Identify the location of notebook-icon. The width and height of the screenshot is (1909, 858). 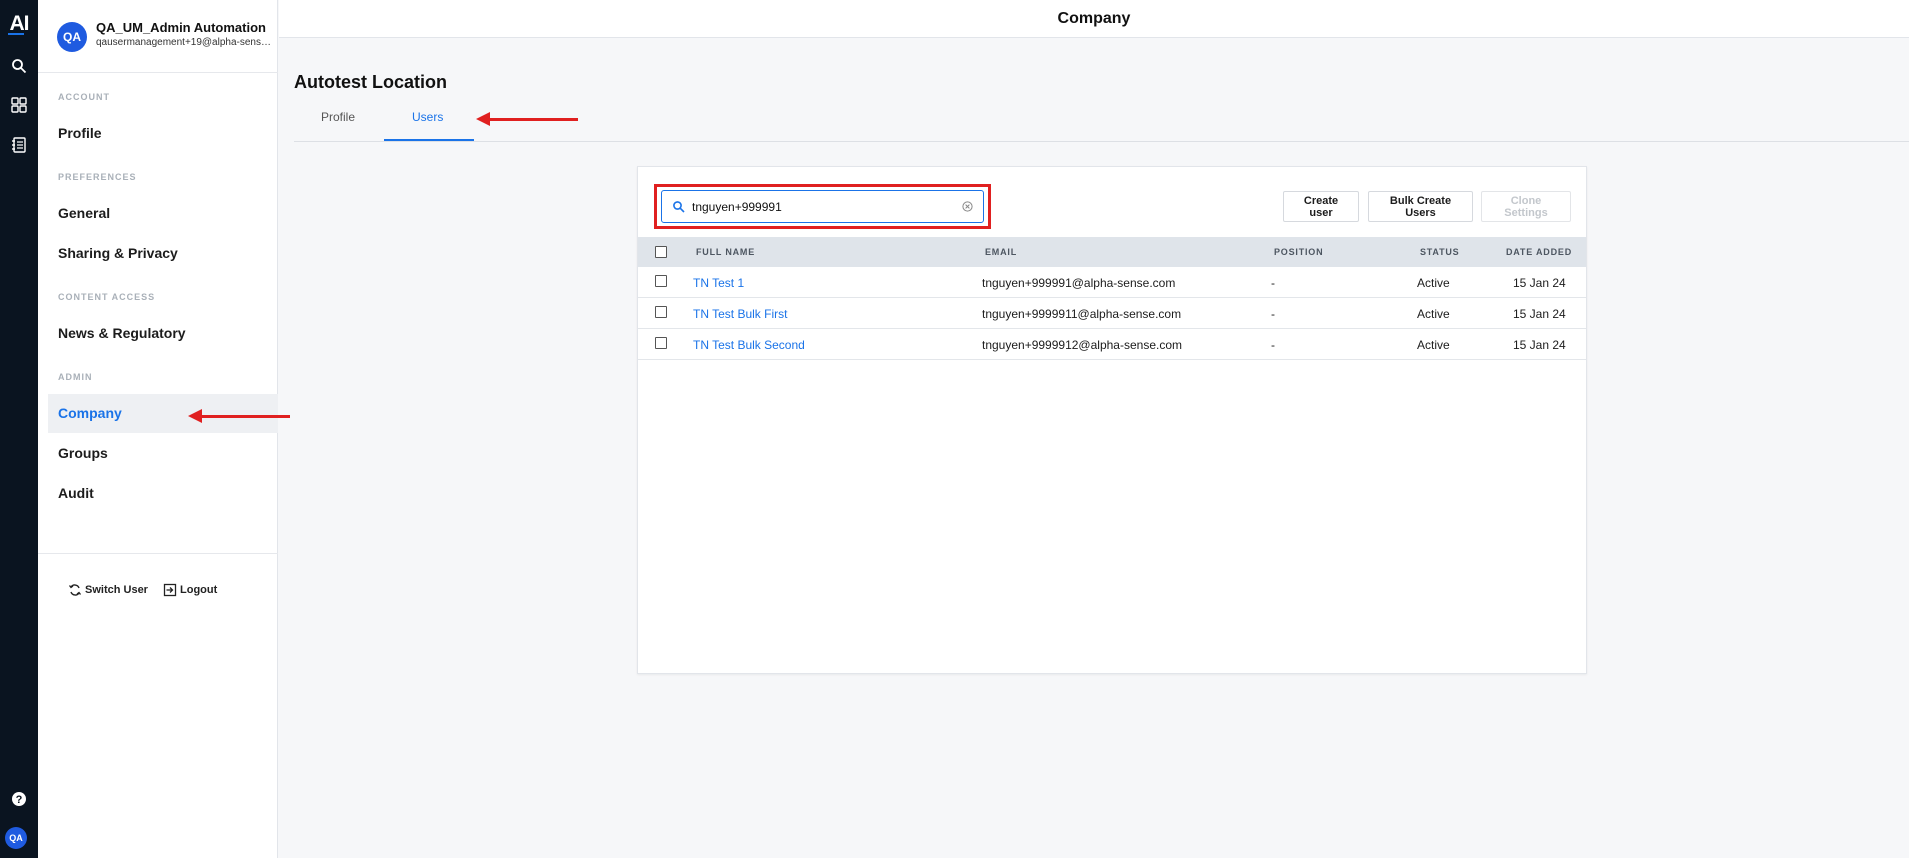
(19, 145).